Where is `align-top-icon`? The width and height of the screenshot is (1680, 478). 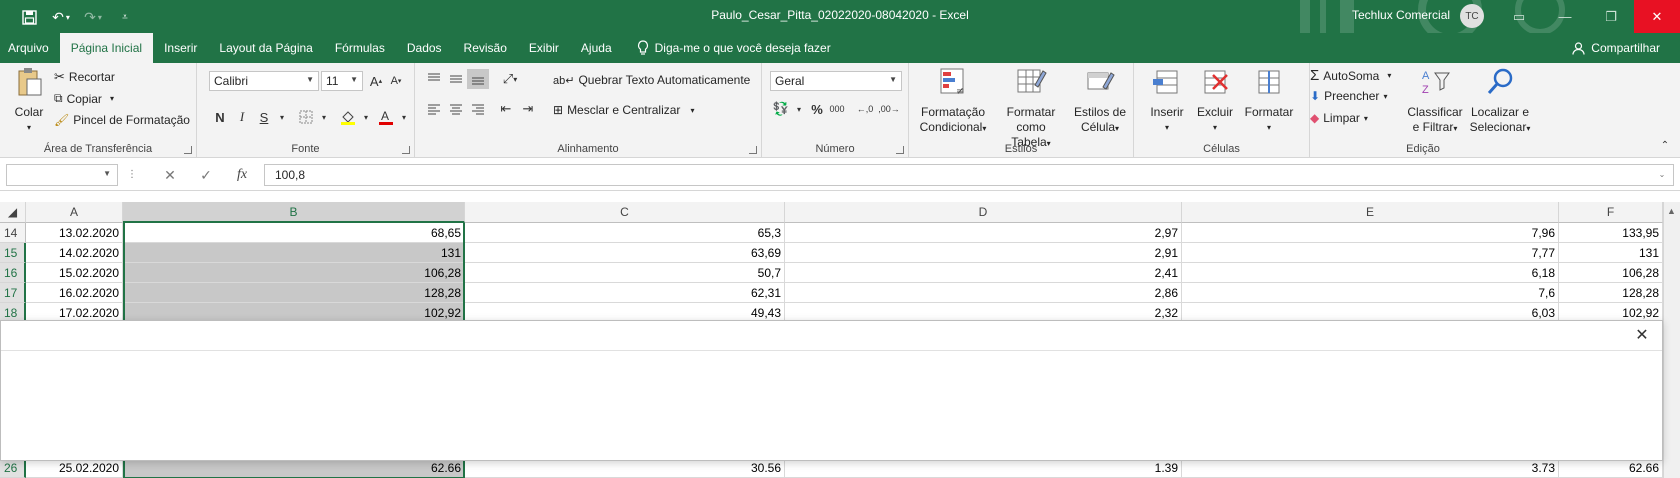 align-top-icon is located at coordinates (434, 79).